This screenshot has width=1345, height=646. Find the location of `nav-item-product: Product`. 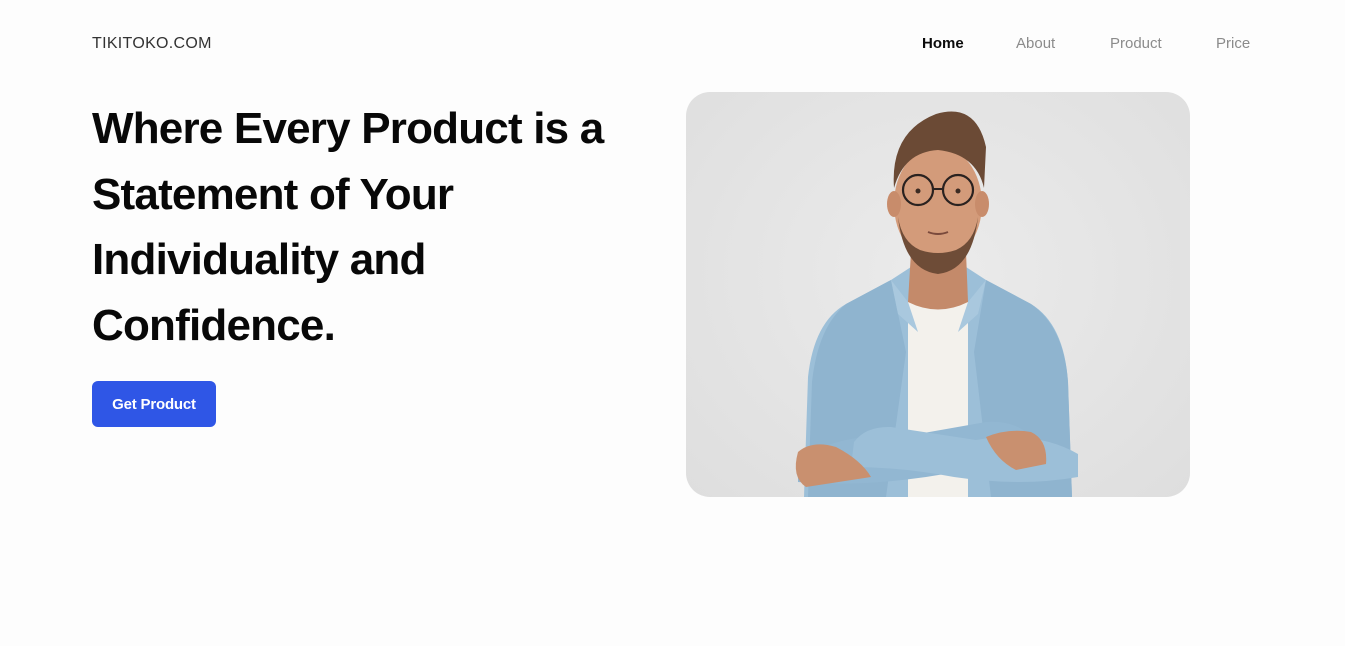

nav-item-product: Product is located at coordinates (1136, 43).